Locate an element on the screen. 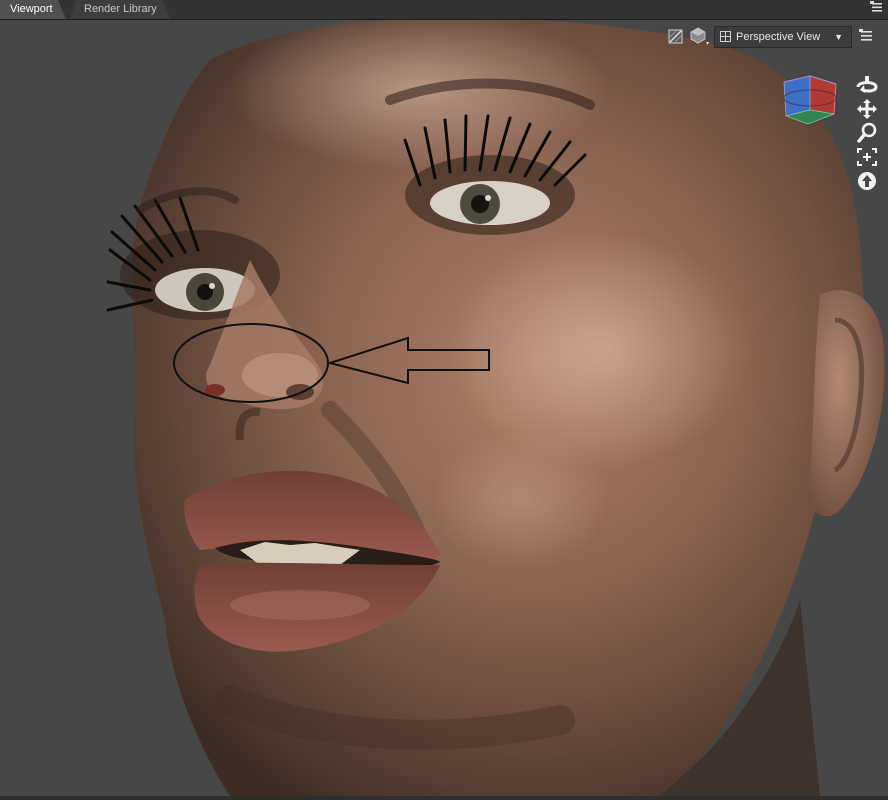 The height and width of the screenshot is (800, 888). frame-icon is located at coordinates (867, 158).